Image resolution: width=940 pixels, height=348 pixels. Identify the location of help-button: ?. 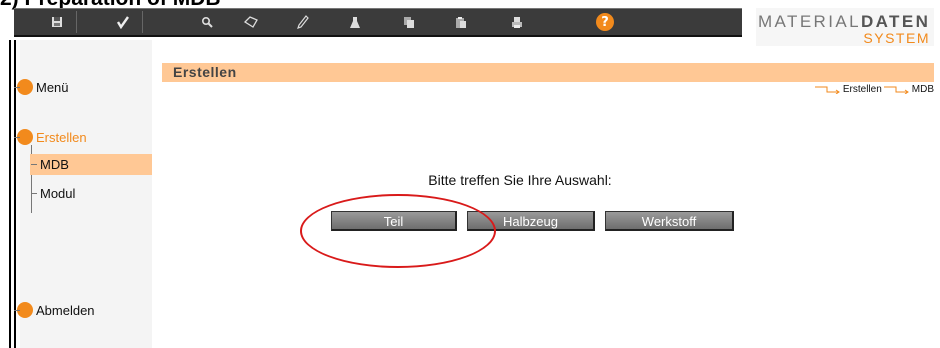
(605, 22).